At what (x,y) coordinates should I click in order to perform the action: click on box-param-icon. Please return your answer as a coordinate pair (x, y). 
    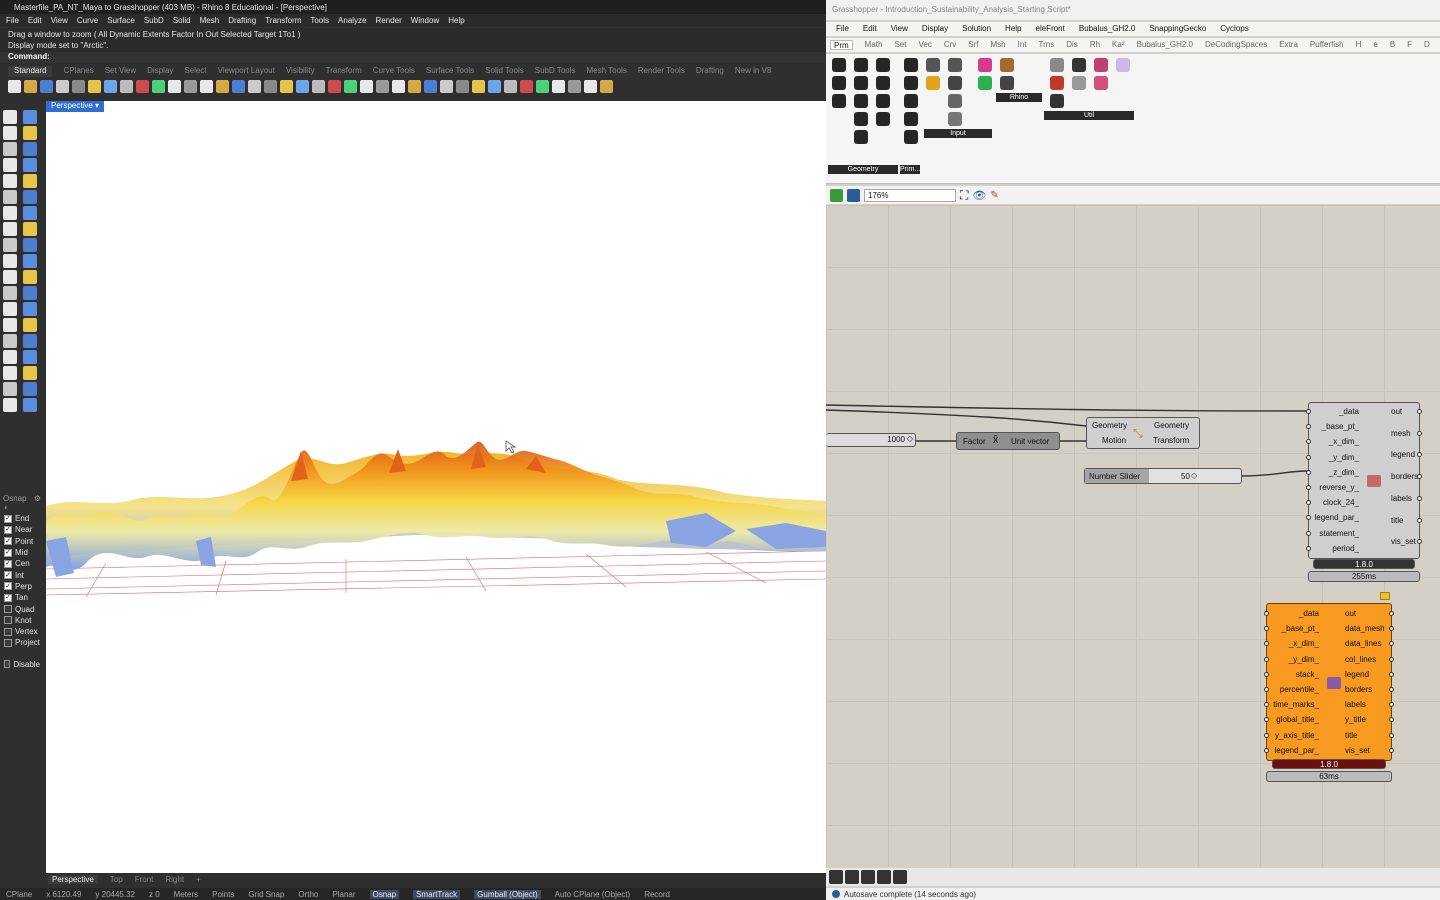
    Looking at the image, I should click on (839, 83).